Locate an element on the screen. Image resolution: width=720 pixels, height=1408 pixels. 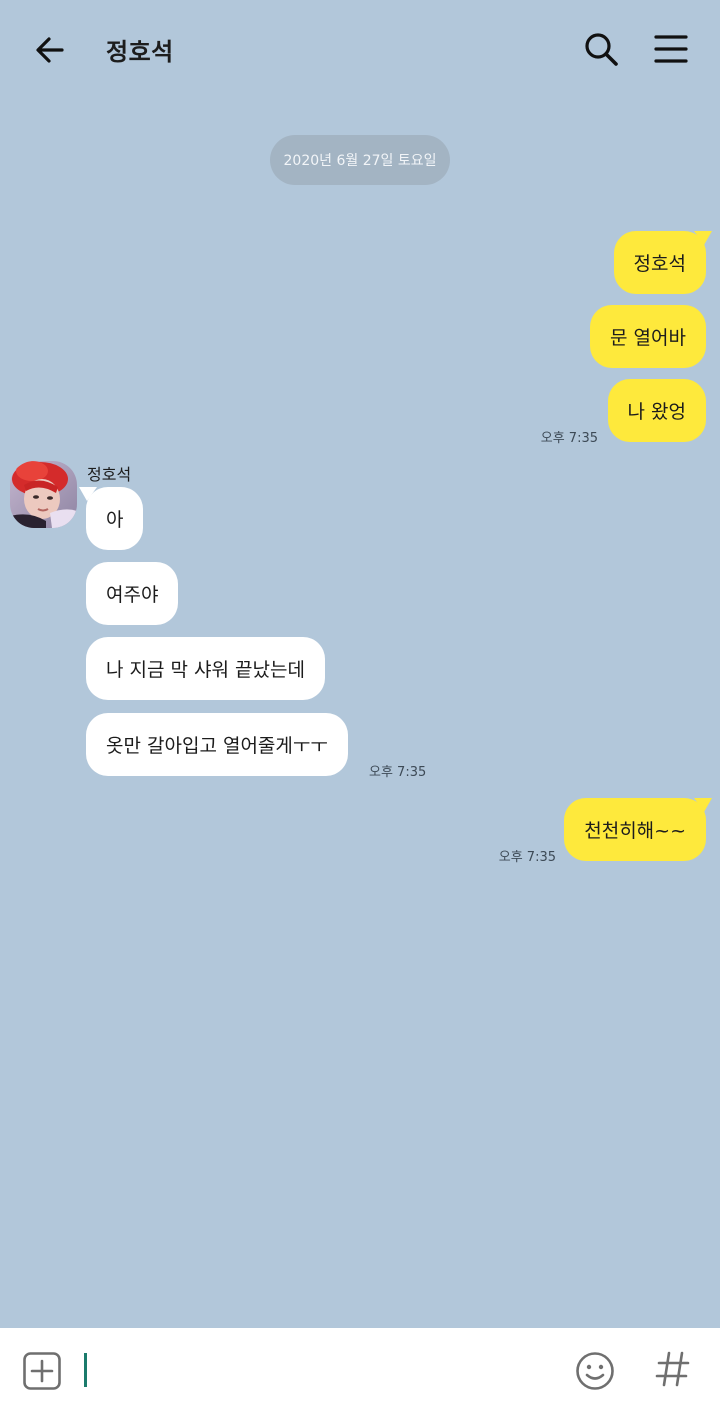
search-icon is located at coordinates (601, 49).